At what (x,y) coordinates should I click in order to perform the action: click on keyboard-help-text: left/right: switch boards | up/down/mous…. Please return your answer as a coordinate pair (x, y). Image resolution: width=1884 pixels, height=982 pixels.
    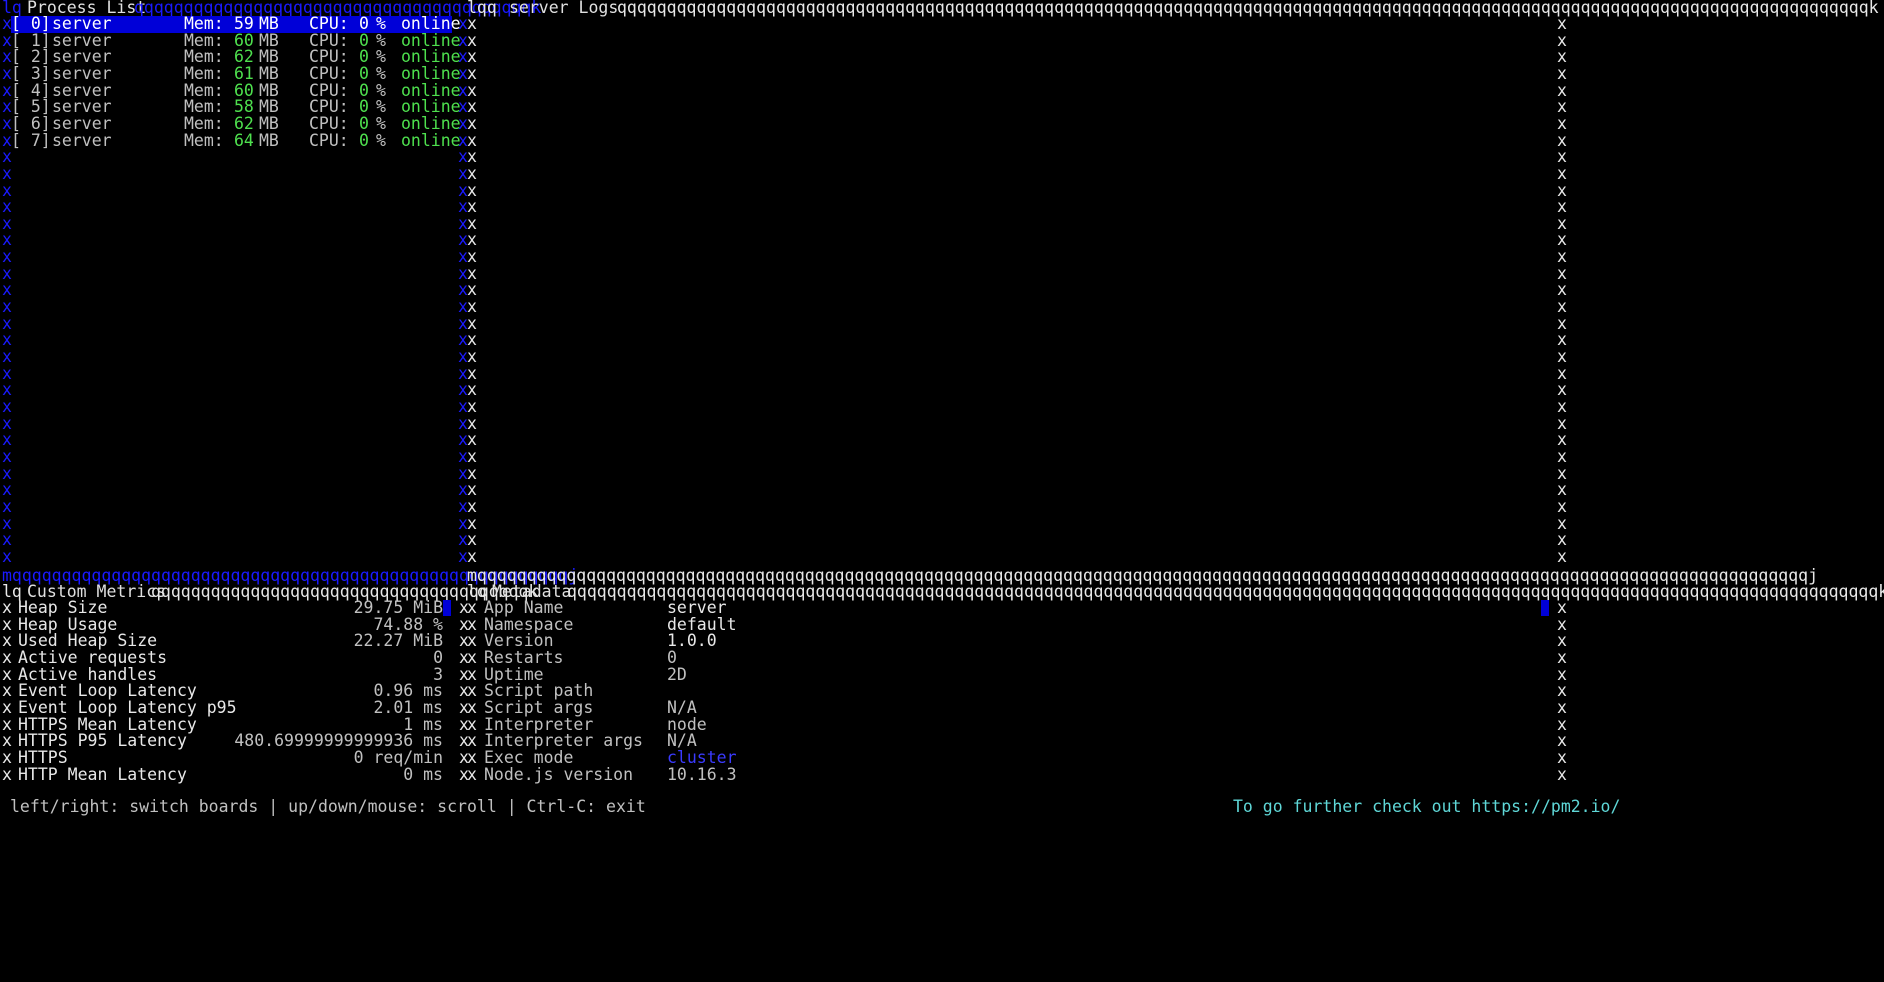
    Looking at the image, I should click on (328, 806).